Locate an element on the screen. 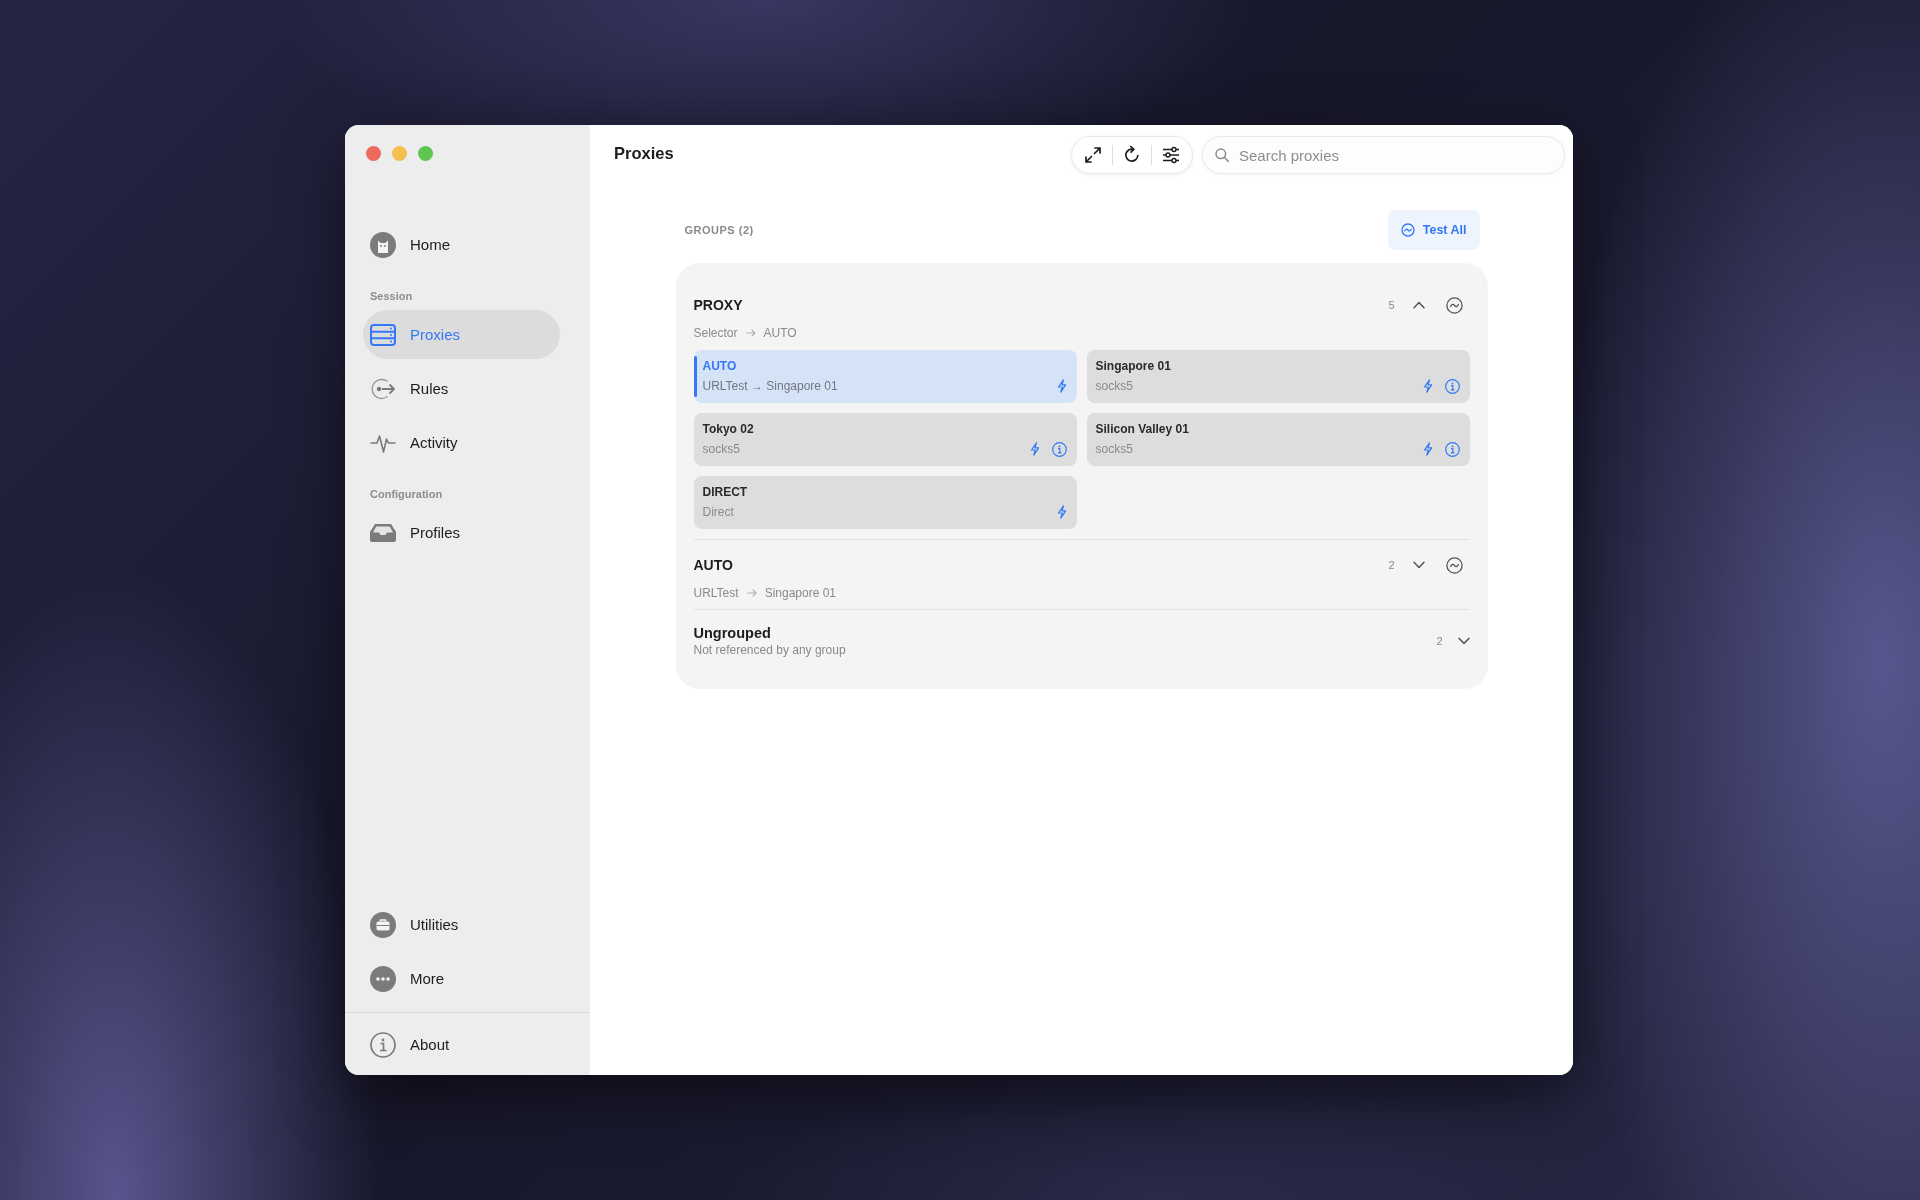  cat-icon is located at coordinates (383, 244).